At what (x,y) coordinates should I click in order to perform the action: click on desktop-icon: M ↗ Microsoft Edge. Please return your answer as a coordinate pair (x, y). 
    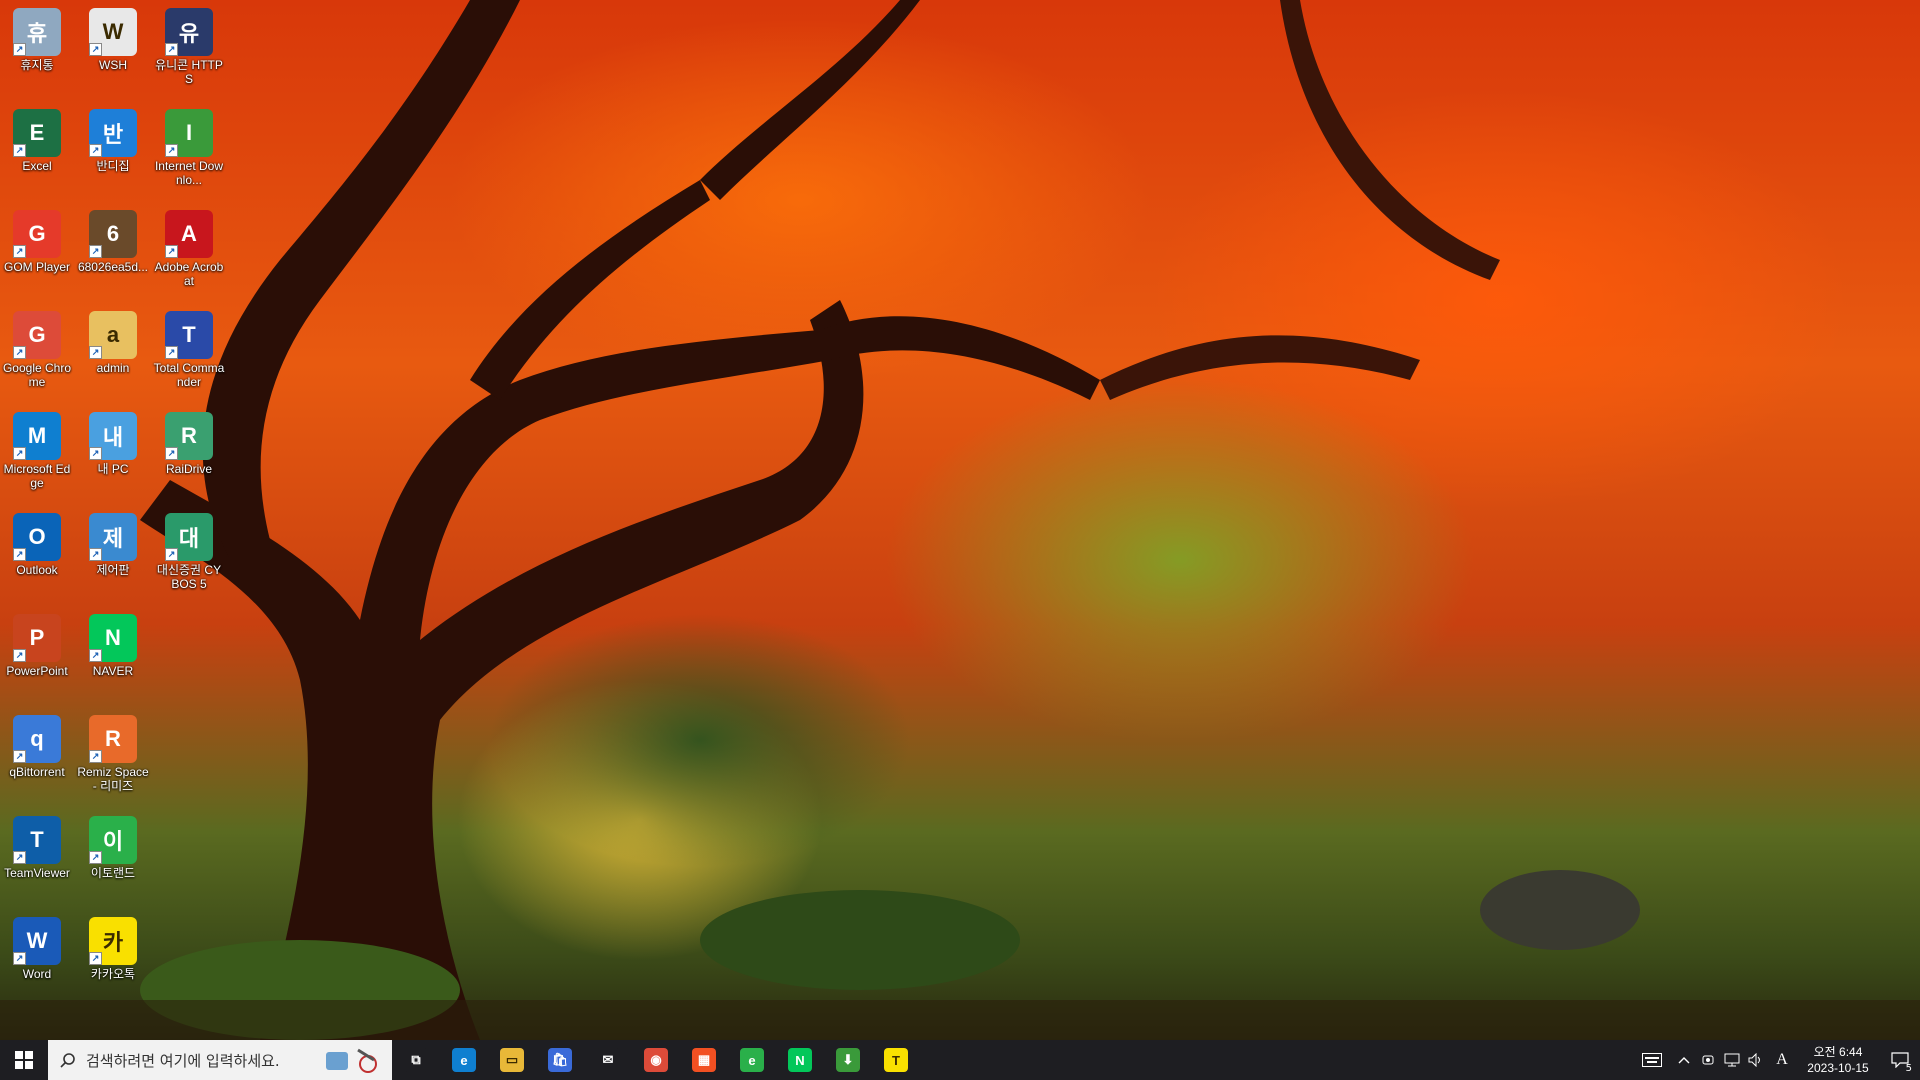
    Looking at the image, I should click on (37, 449).